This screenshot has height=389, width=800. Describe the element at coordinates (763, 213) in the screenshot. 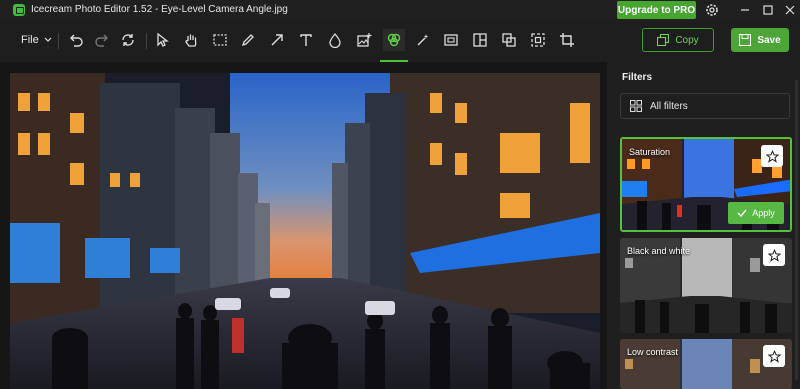

I see `apply-label: Apply` at that location.